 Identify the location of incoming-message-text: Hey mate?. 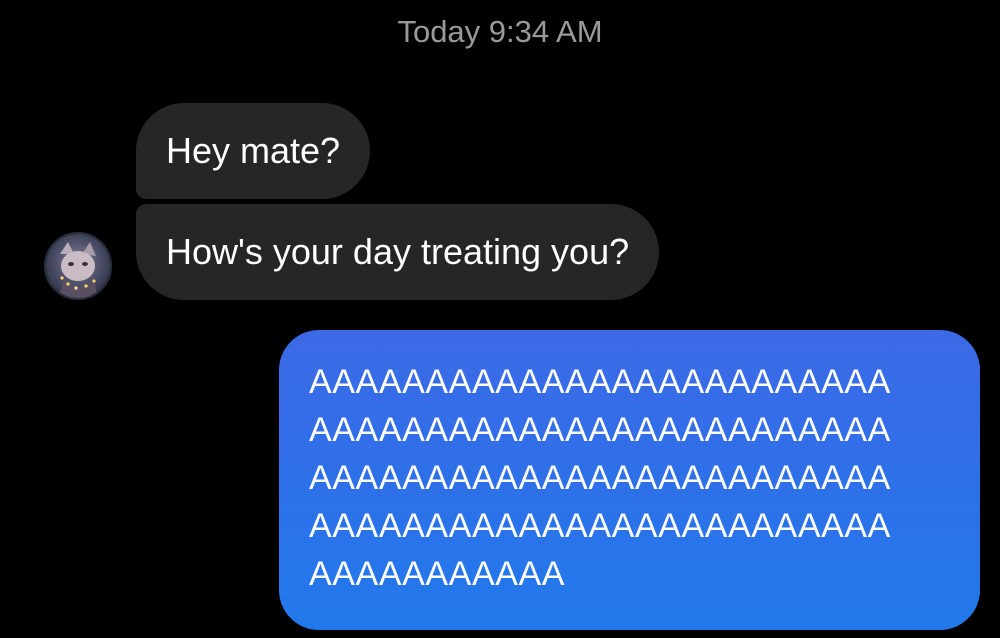
(253, 150).